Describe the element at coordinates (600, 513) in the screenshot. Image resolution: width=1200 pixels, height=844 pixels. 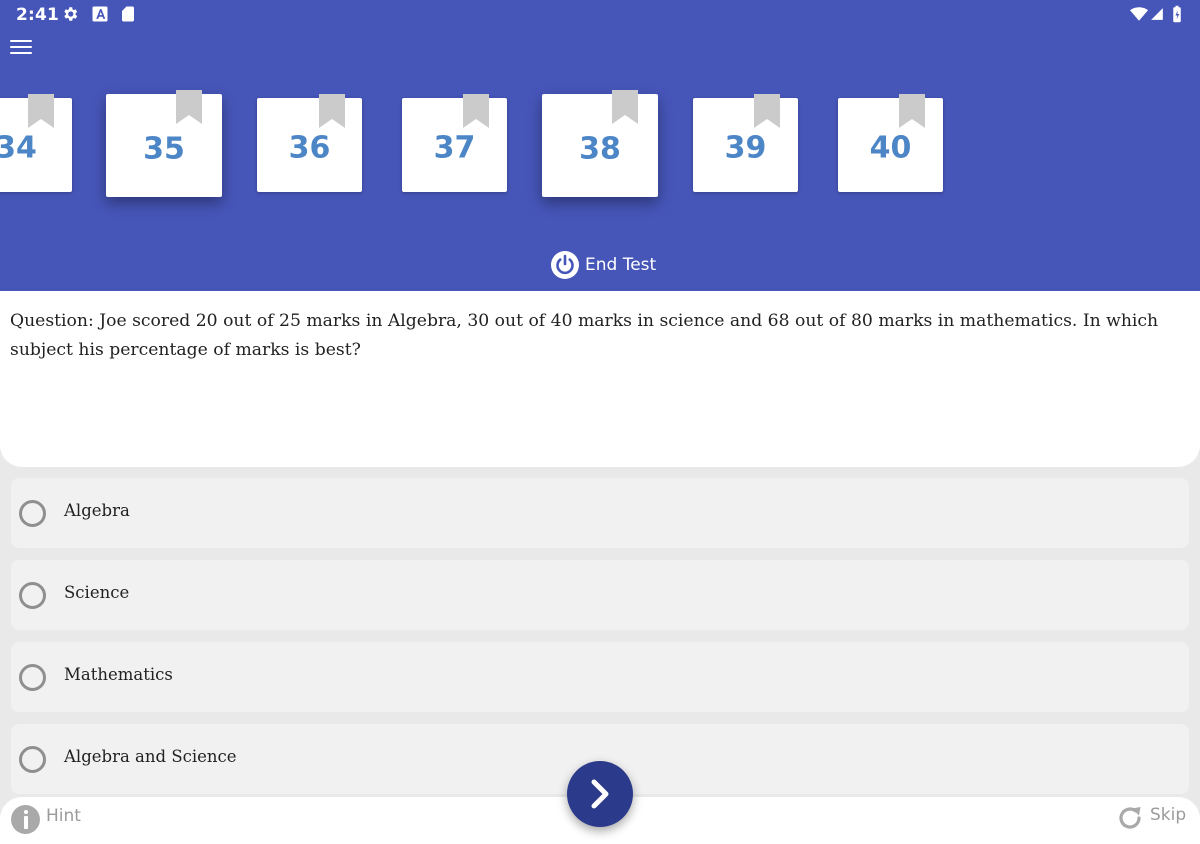
I see `answer-option: Algebra` at that location.